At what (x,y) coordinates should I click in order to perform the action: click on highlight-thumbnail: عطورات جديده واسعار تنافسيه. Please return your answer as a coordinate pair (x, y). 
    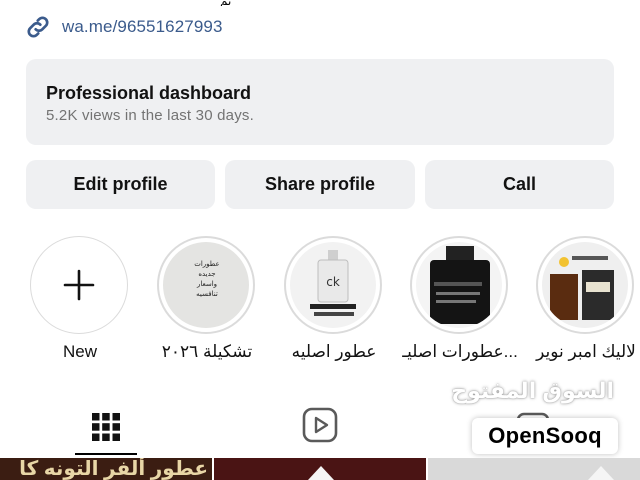
    Looking at the image, I should click on (206, 285).